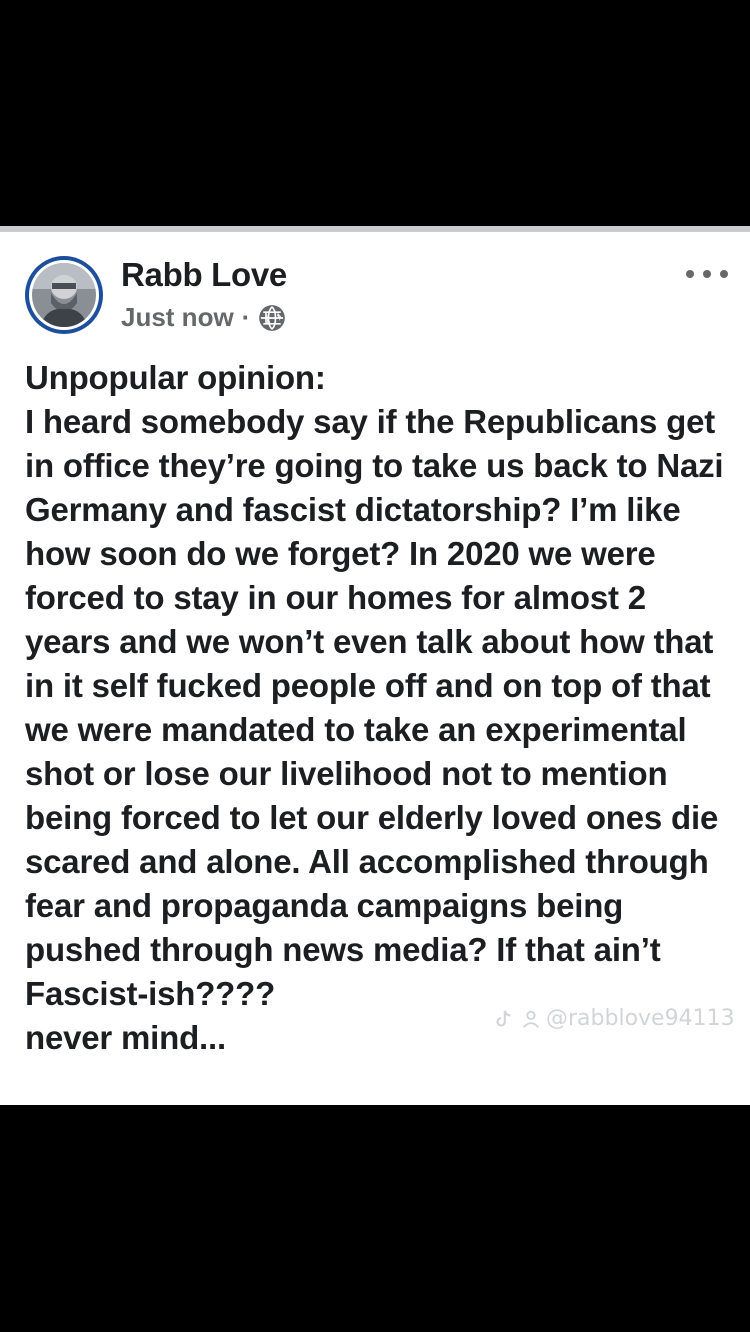  Describe the element at coordinates (204, 275) in the screenshot. I see `author-name: Rabb Love` at that location.